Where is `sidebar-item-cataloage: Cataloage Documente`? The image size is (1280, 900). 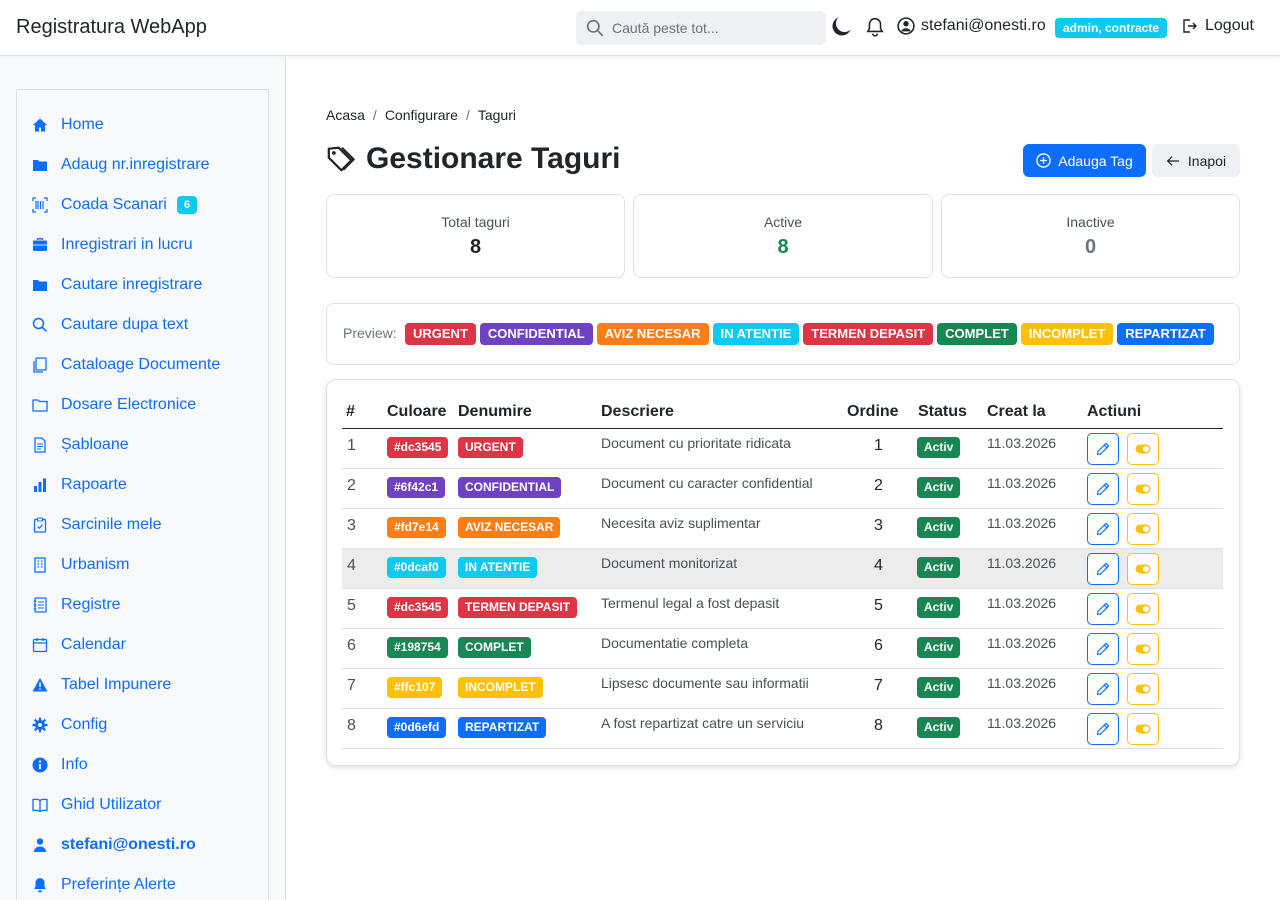
sidebar-item-cataloage: Cataloage Documente is located at coordinates (126, 365).